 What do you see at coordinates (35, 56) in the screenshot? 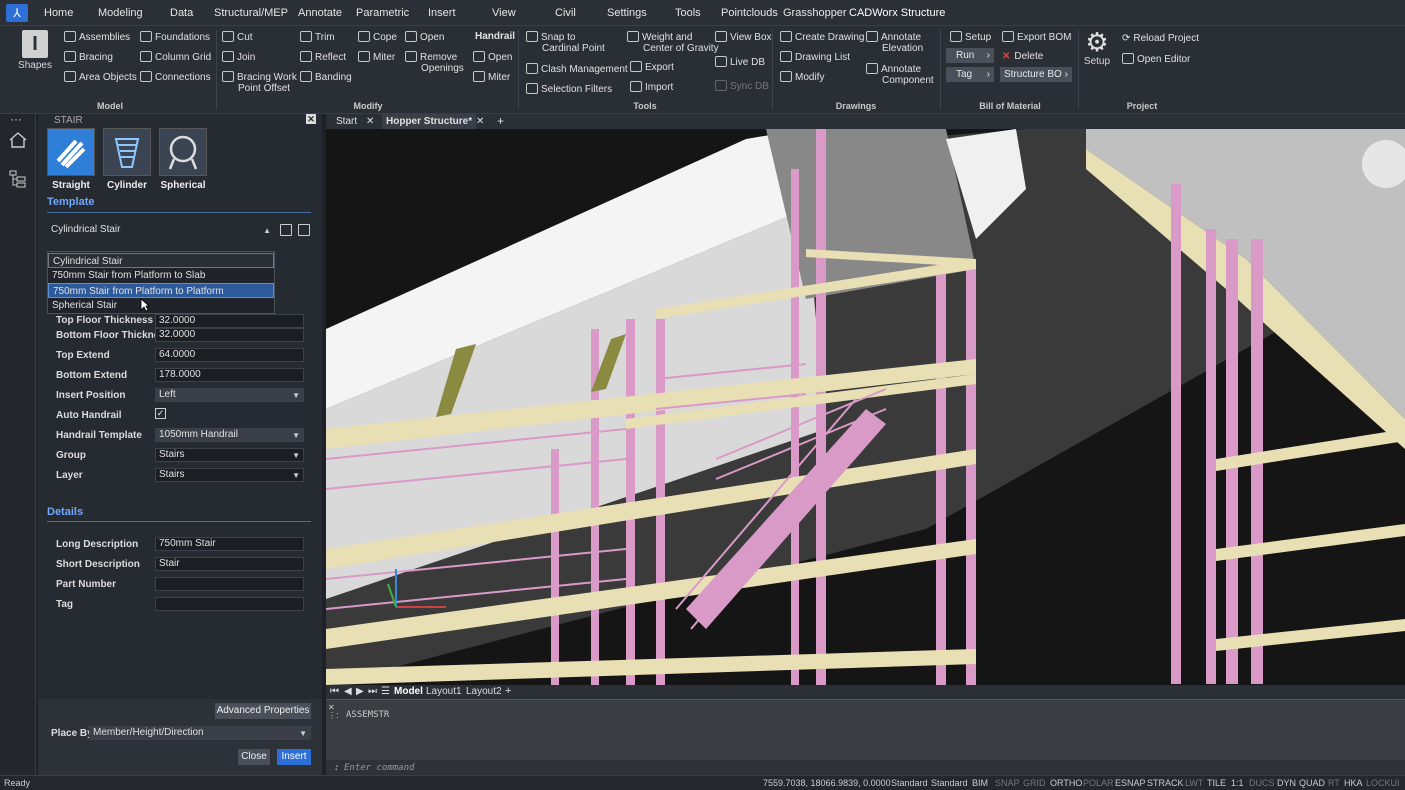
I see `shapes-button: I Shapes` at bounding box center [35, 56].